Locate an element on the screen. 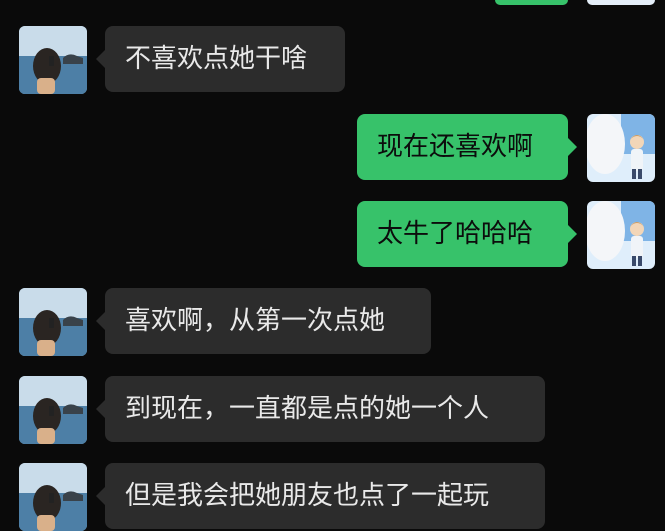  message-text: 但是我会把她朋友也点了一起玩 is located at coordinates (307, 496).